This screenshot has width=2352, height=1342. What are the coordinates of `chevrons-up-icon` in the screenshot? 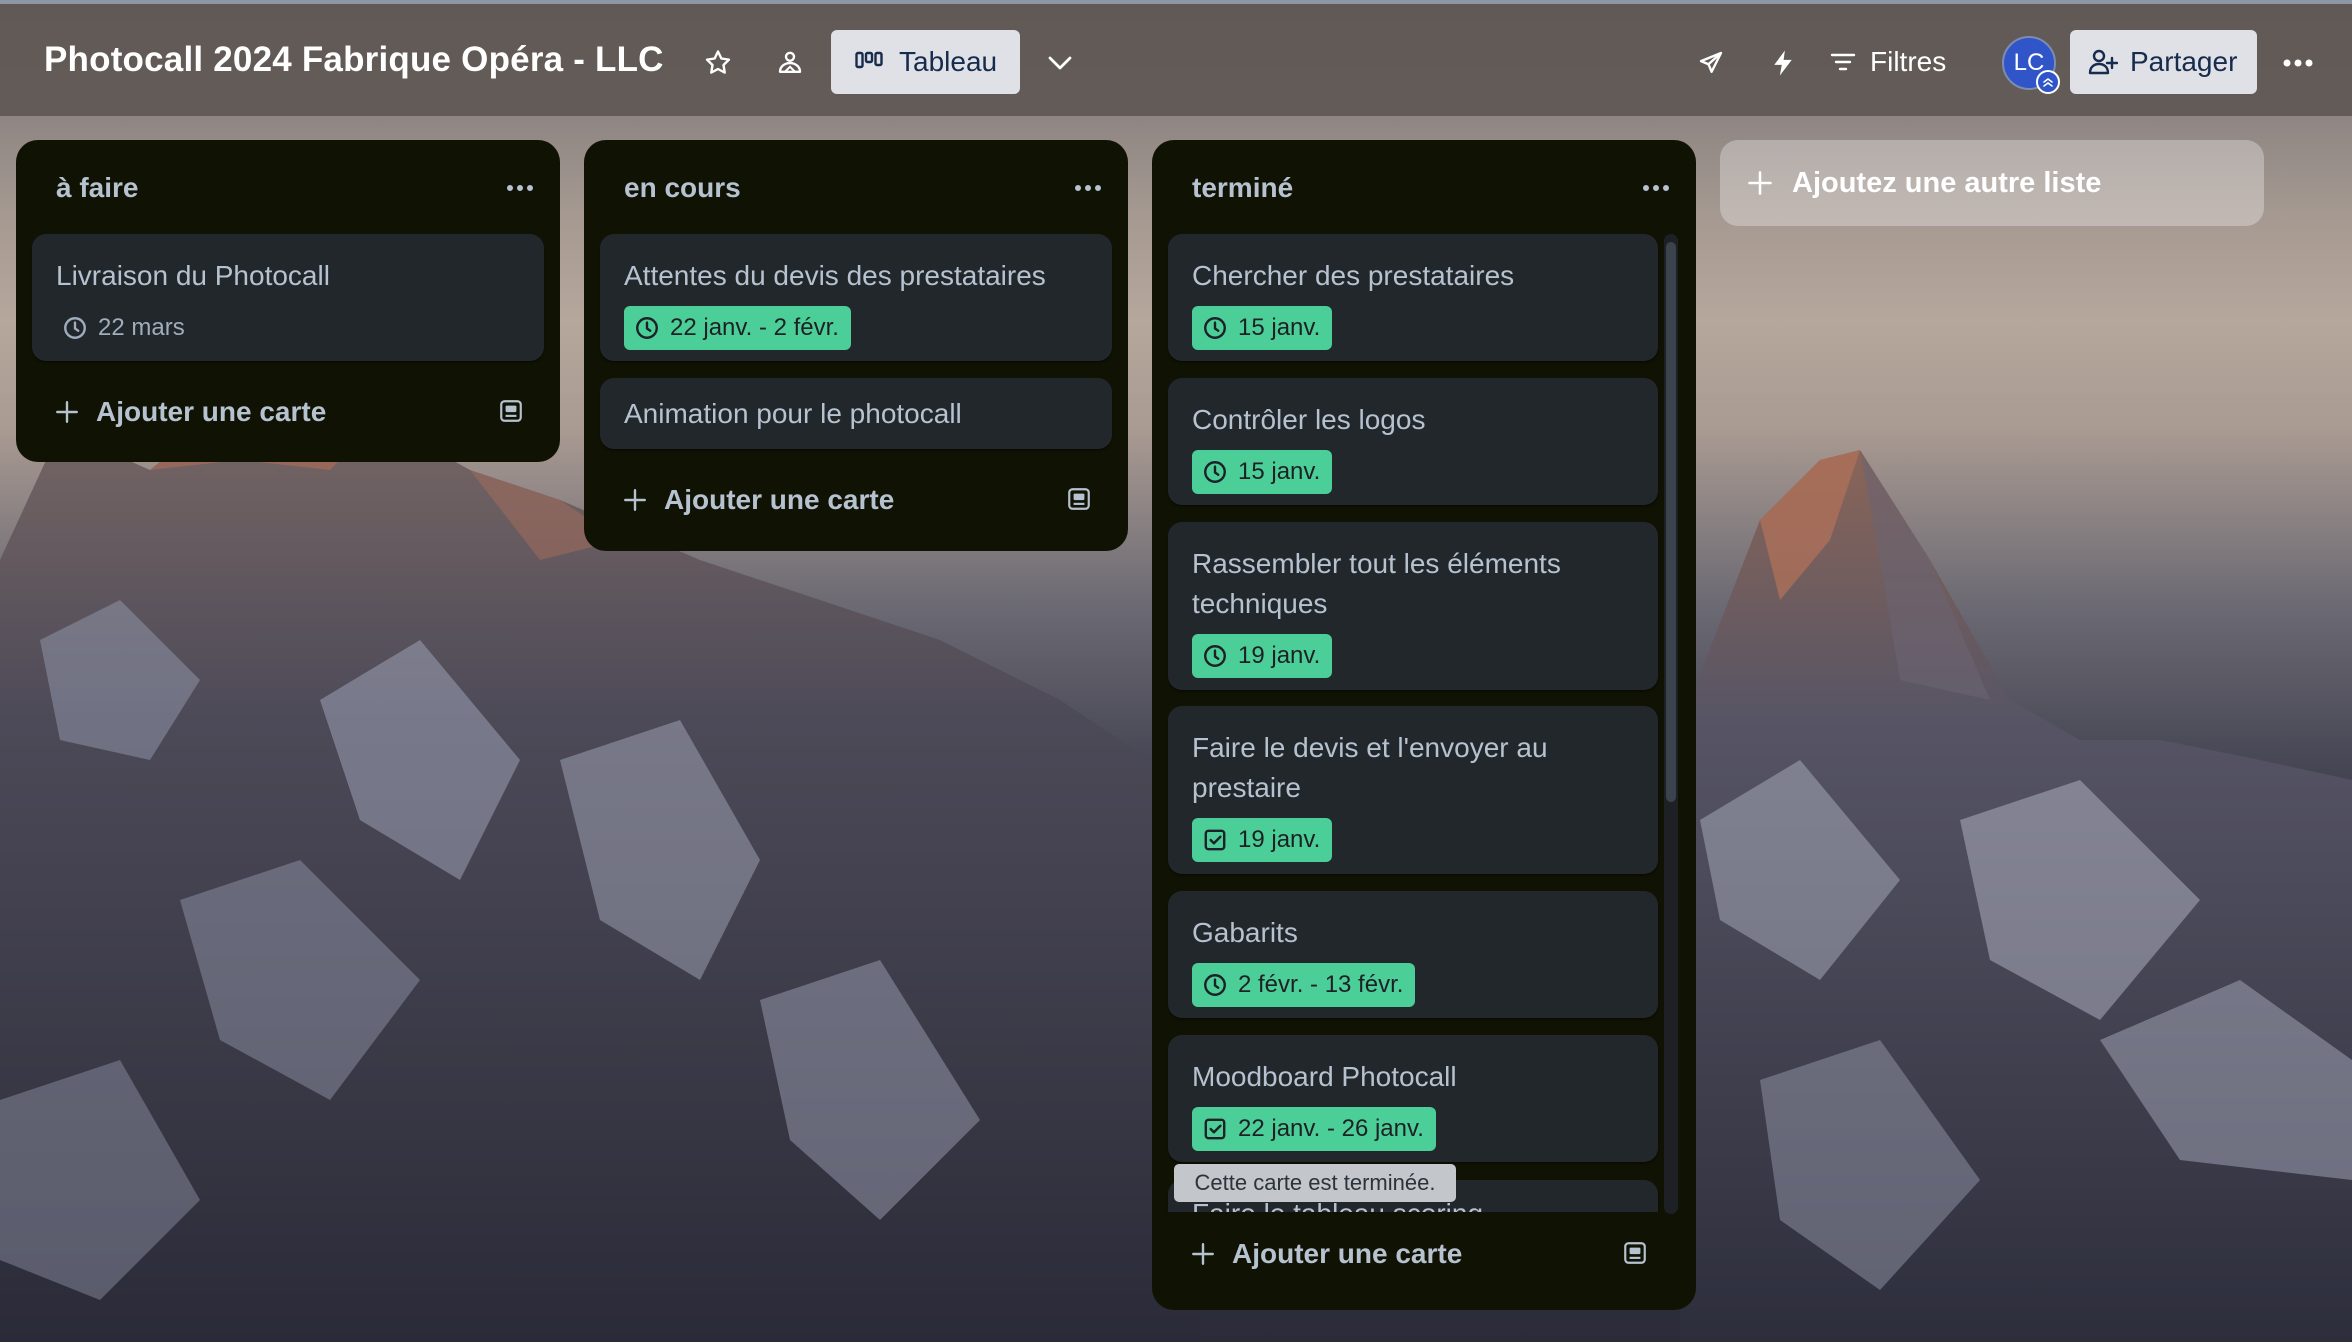 It's located at (2048, 82).